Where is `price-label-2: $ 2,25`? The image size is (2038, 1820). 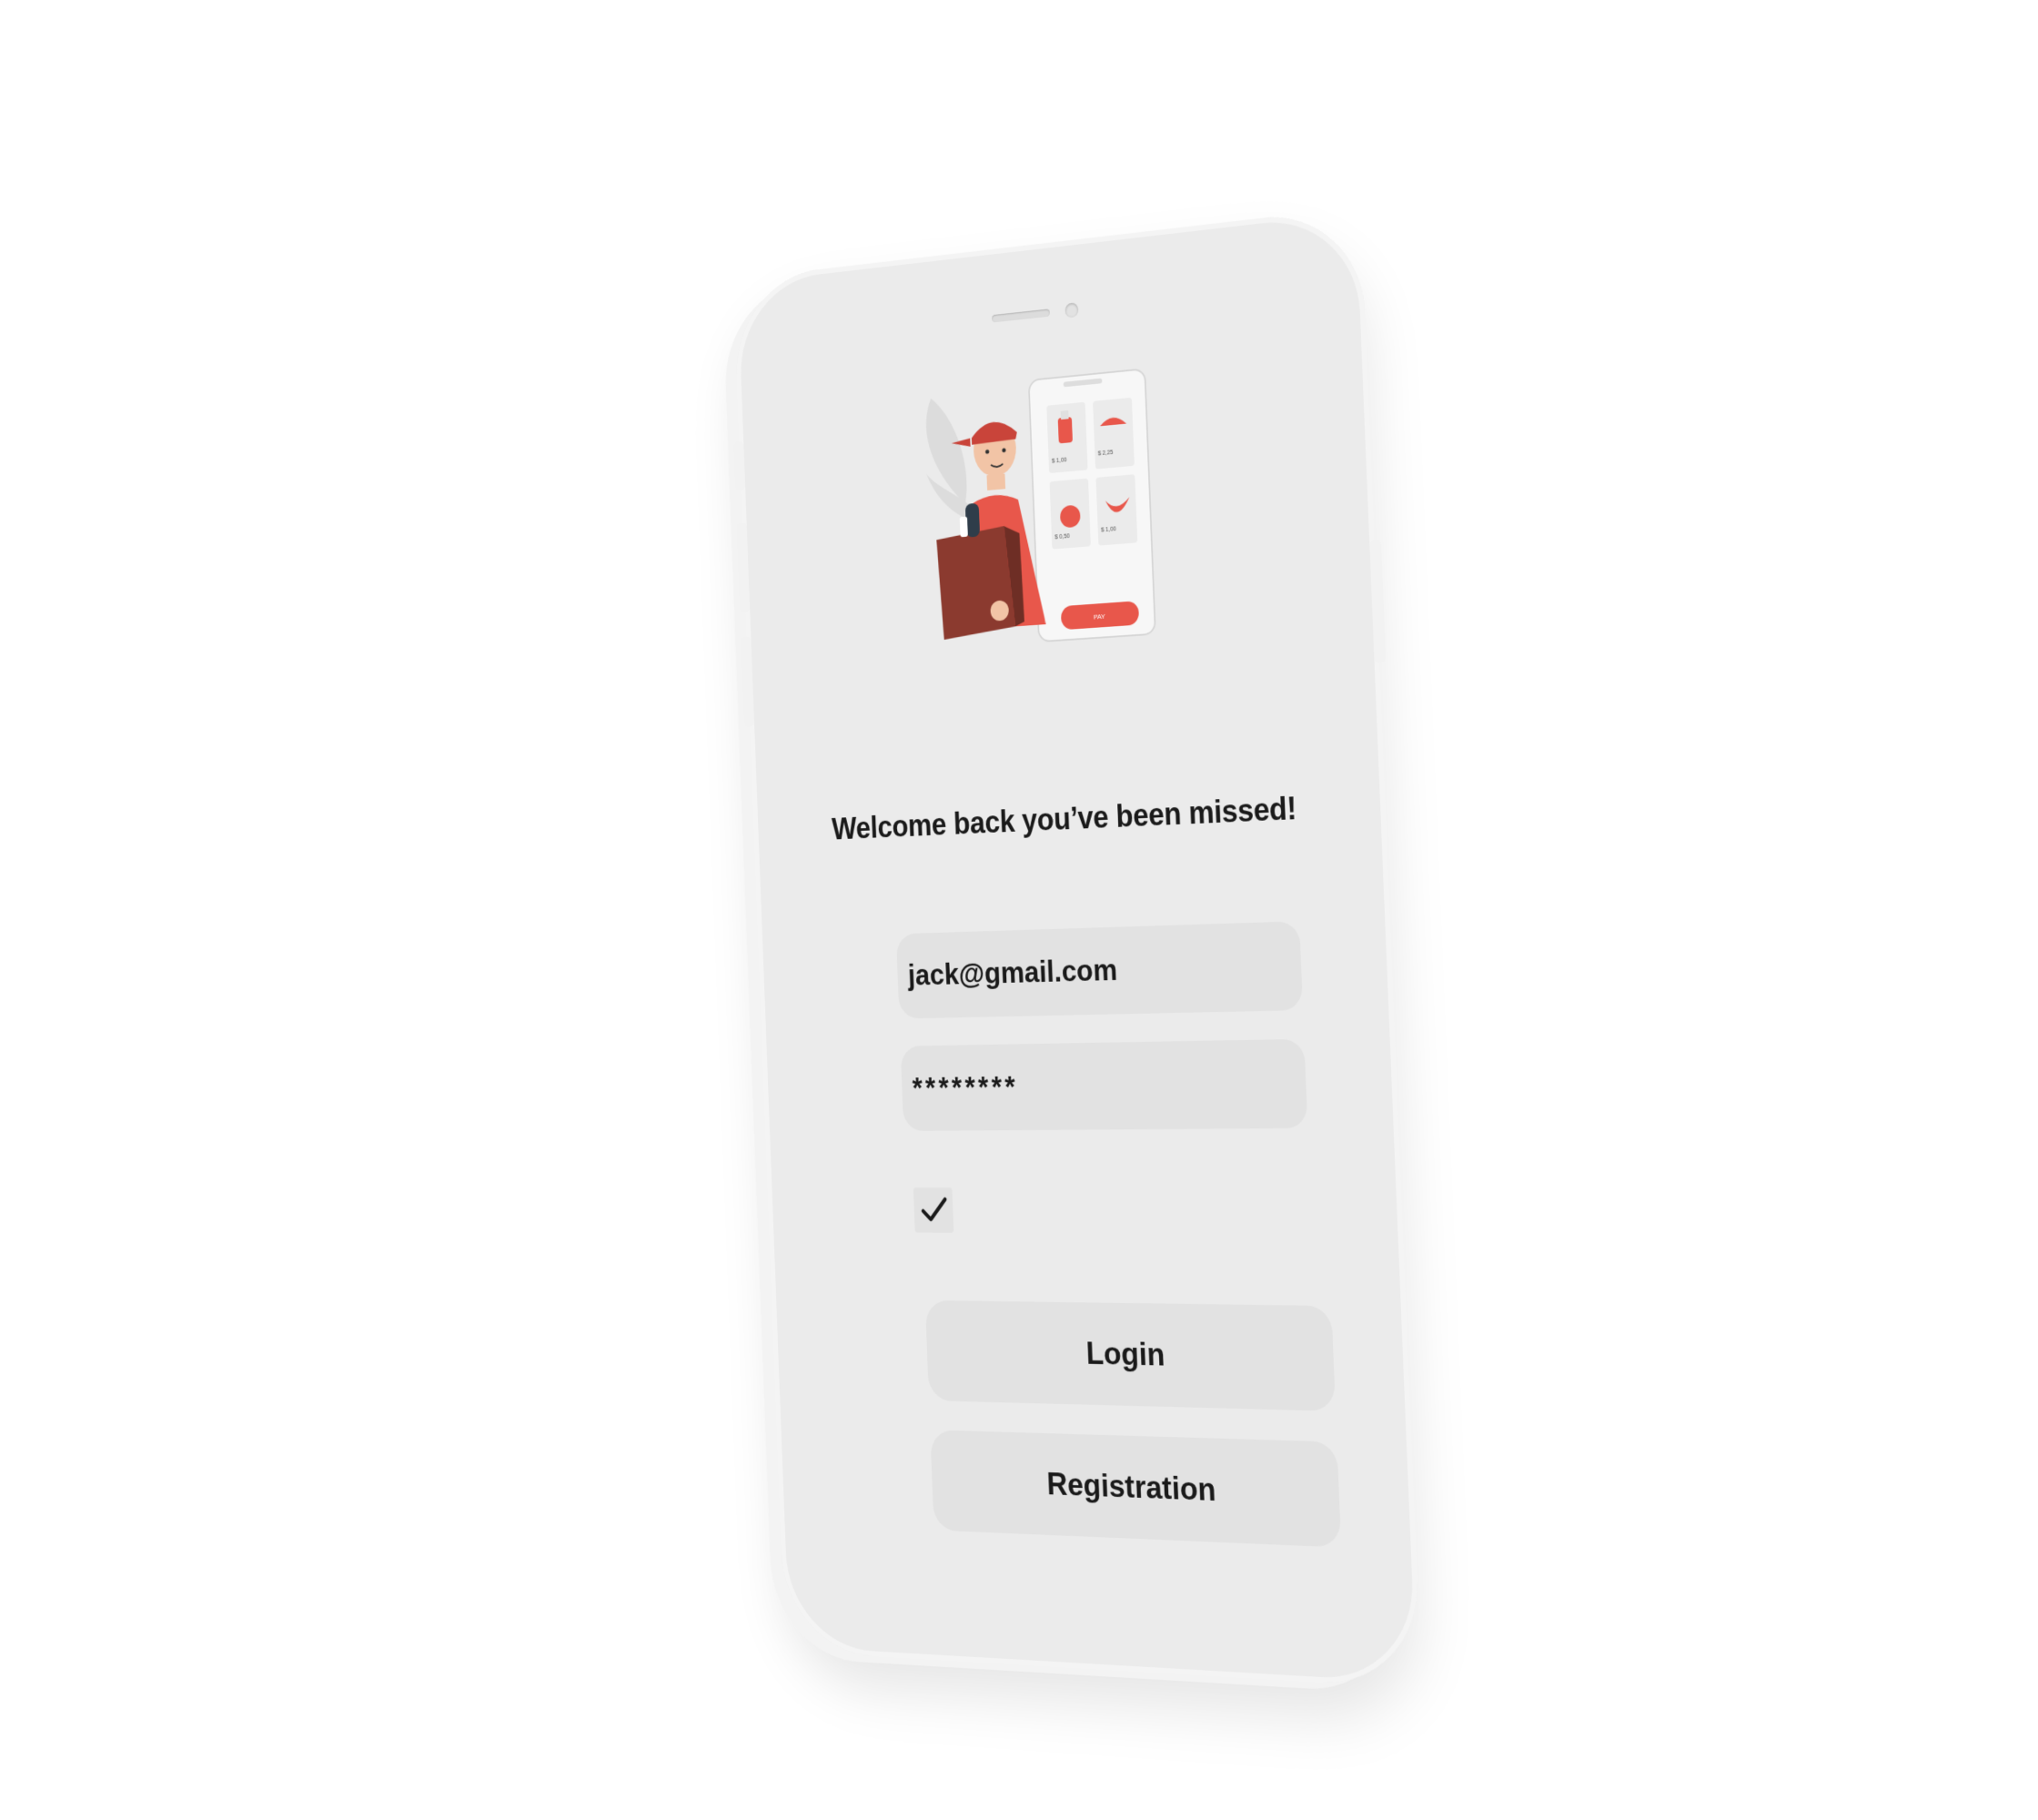
price-label-2: $ 2,25 is located at coordinates (1106, 454).